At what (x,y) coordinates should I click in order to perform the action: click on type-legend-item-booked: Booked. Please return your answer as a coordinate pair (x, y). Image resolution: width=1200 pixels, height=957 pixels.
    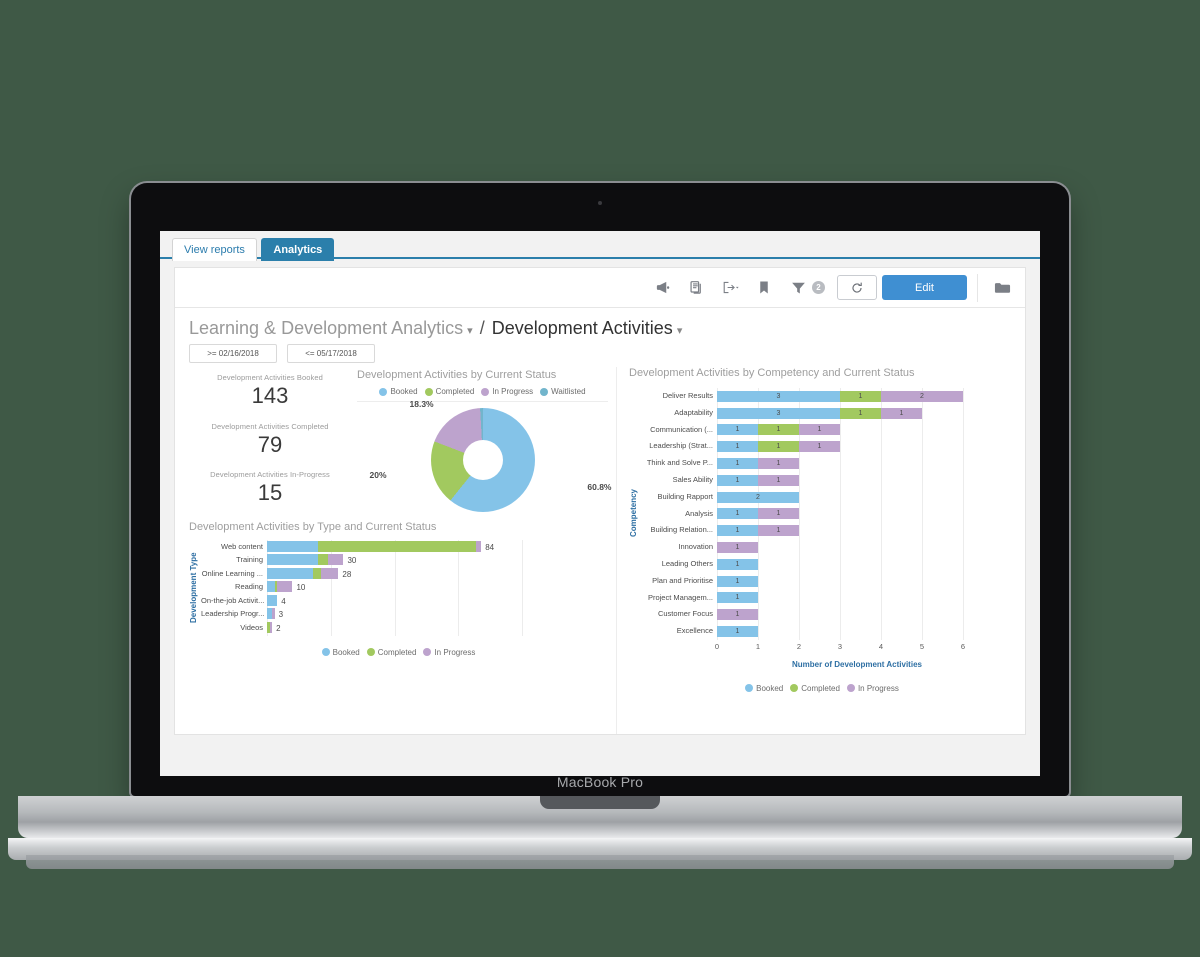
    Looking at the image, I should click on (340, 652).